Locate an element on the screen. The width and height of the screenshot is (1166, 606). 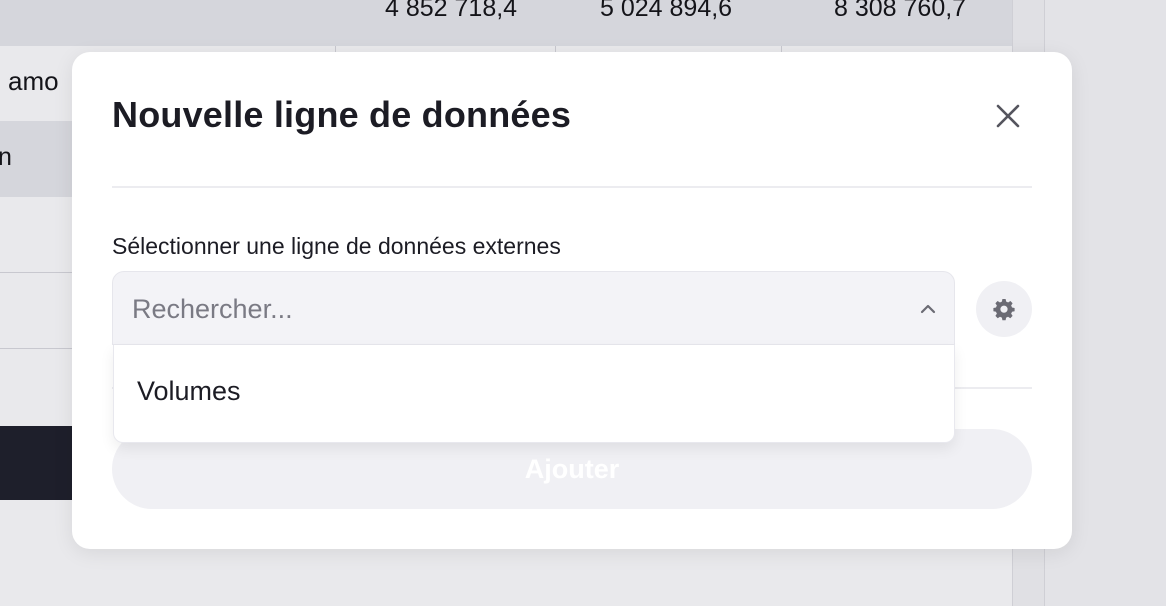
dropdown-option-label: Volumes is located at coordinates (189, 391).